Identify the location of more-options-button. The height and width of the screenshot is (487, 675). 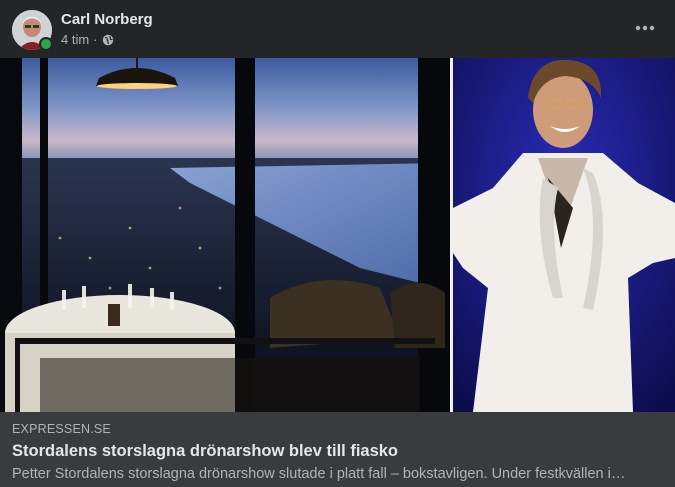
(645, 28).